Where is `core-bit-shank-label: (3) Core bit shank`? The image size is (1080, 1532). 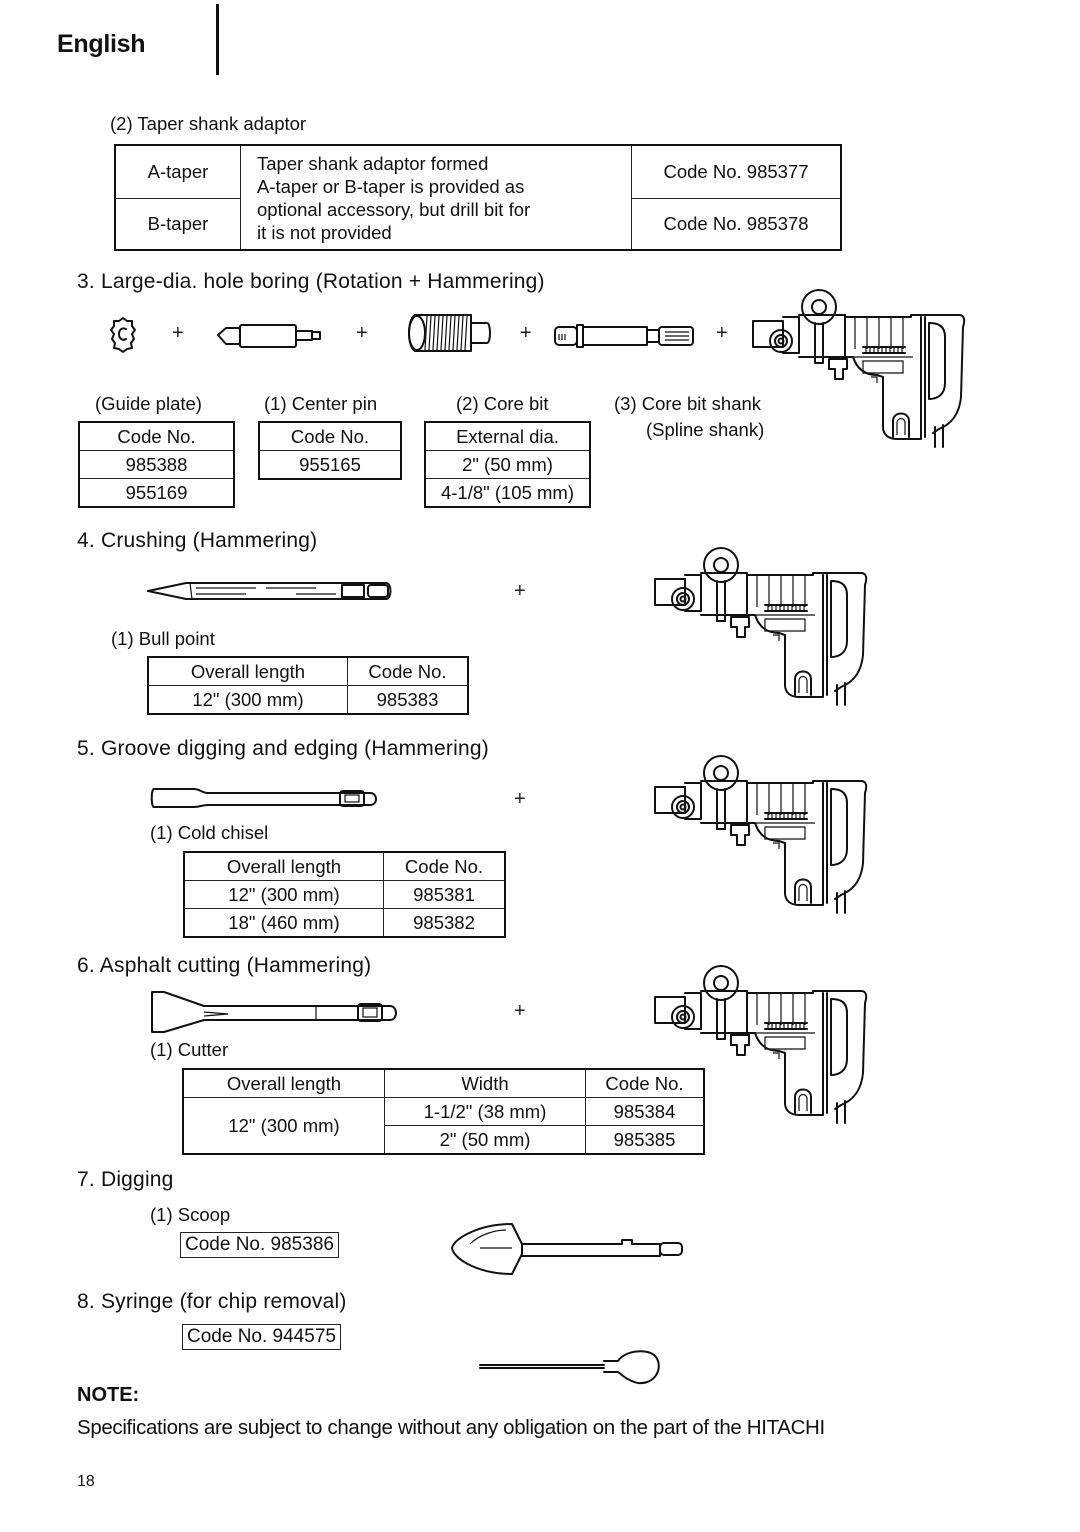 core-bit-shank-label: (3) Core bit shank is located at coordinates (688, 403).